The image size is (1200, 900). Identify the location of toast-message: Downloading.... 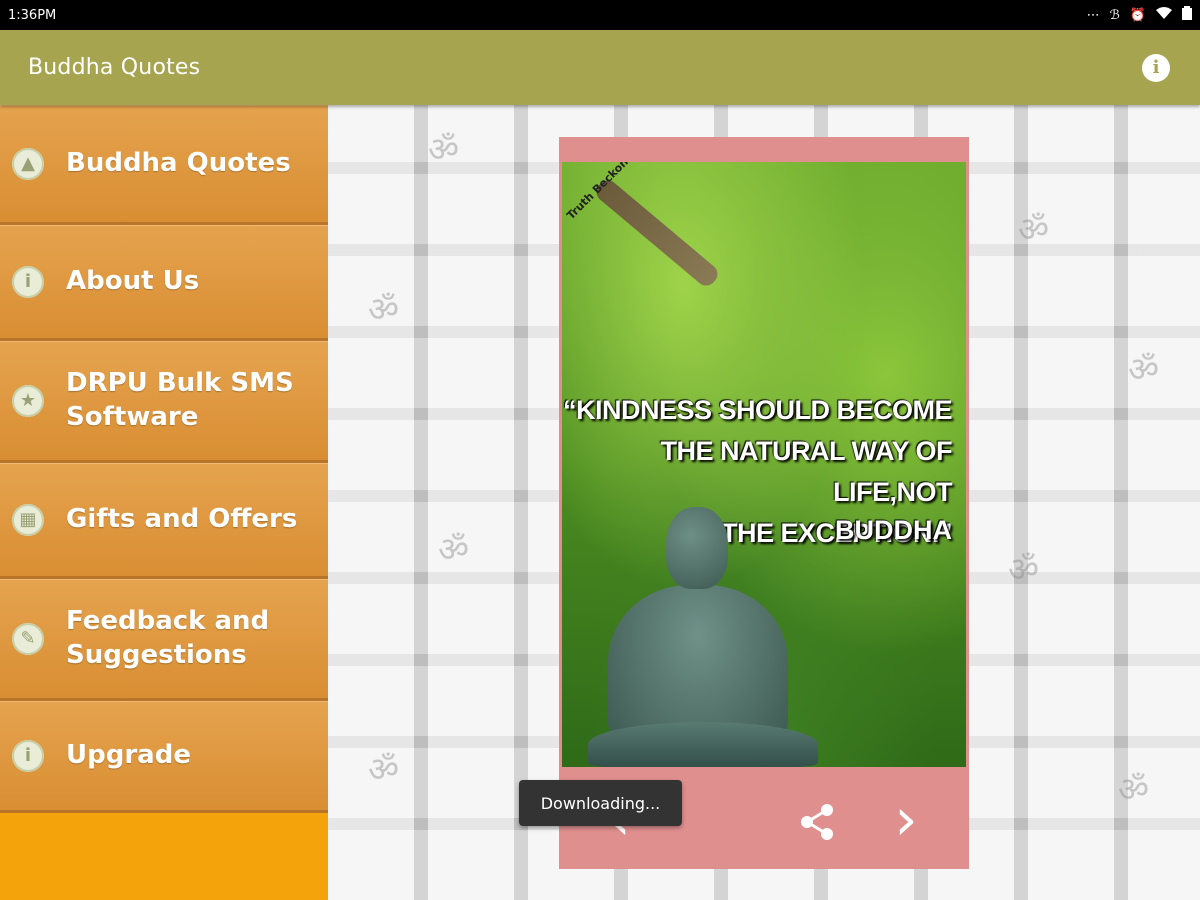
(600, 803).